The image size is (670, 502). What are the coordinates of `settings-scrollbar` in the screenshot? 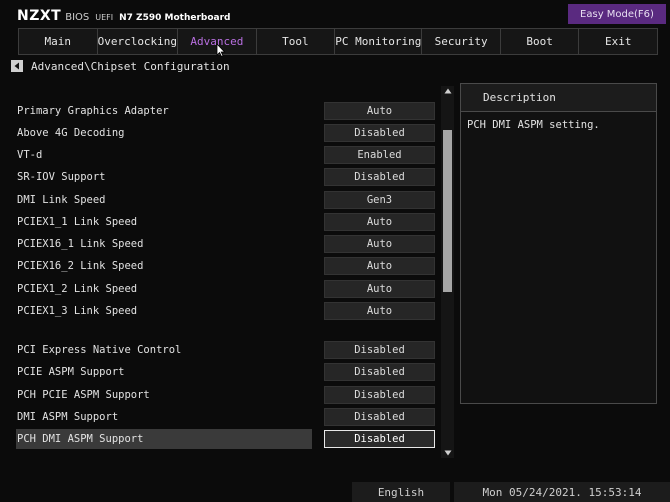 It's located at (447, 272).